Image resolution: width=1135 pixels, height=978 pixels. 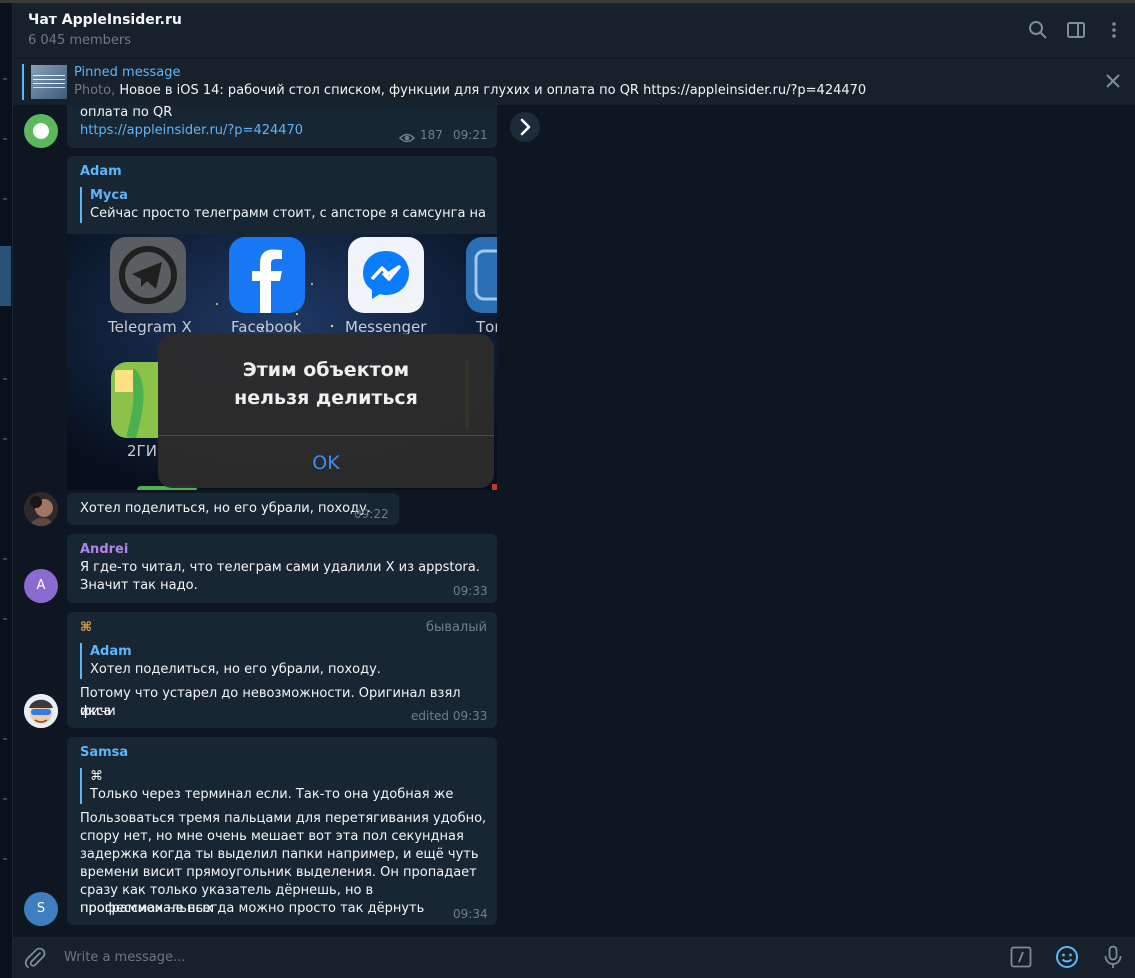 What do you see at coordinates (1114, 30) in the screenshot?
I see `more-vertical-icon` at bounding box center [1114, 30].